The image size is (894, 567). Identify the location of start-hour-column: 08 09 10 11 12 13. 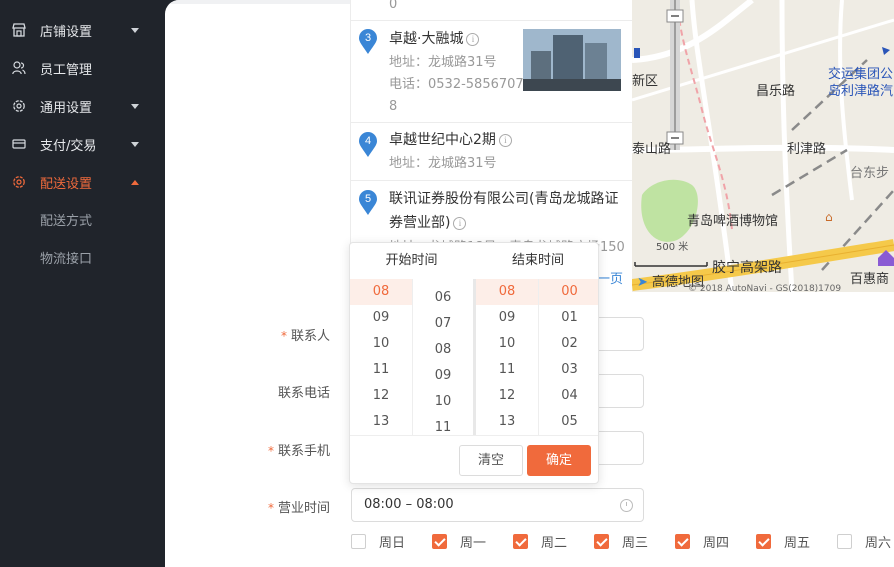
(381, 357).